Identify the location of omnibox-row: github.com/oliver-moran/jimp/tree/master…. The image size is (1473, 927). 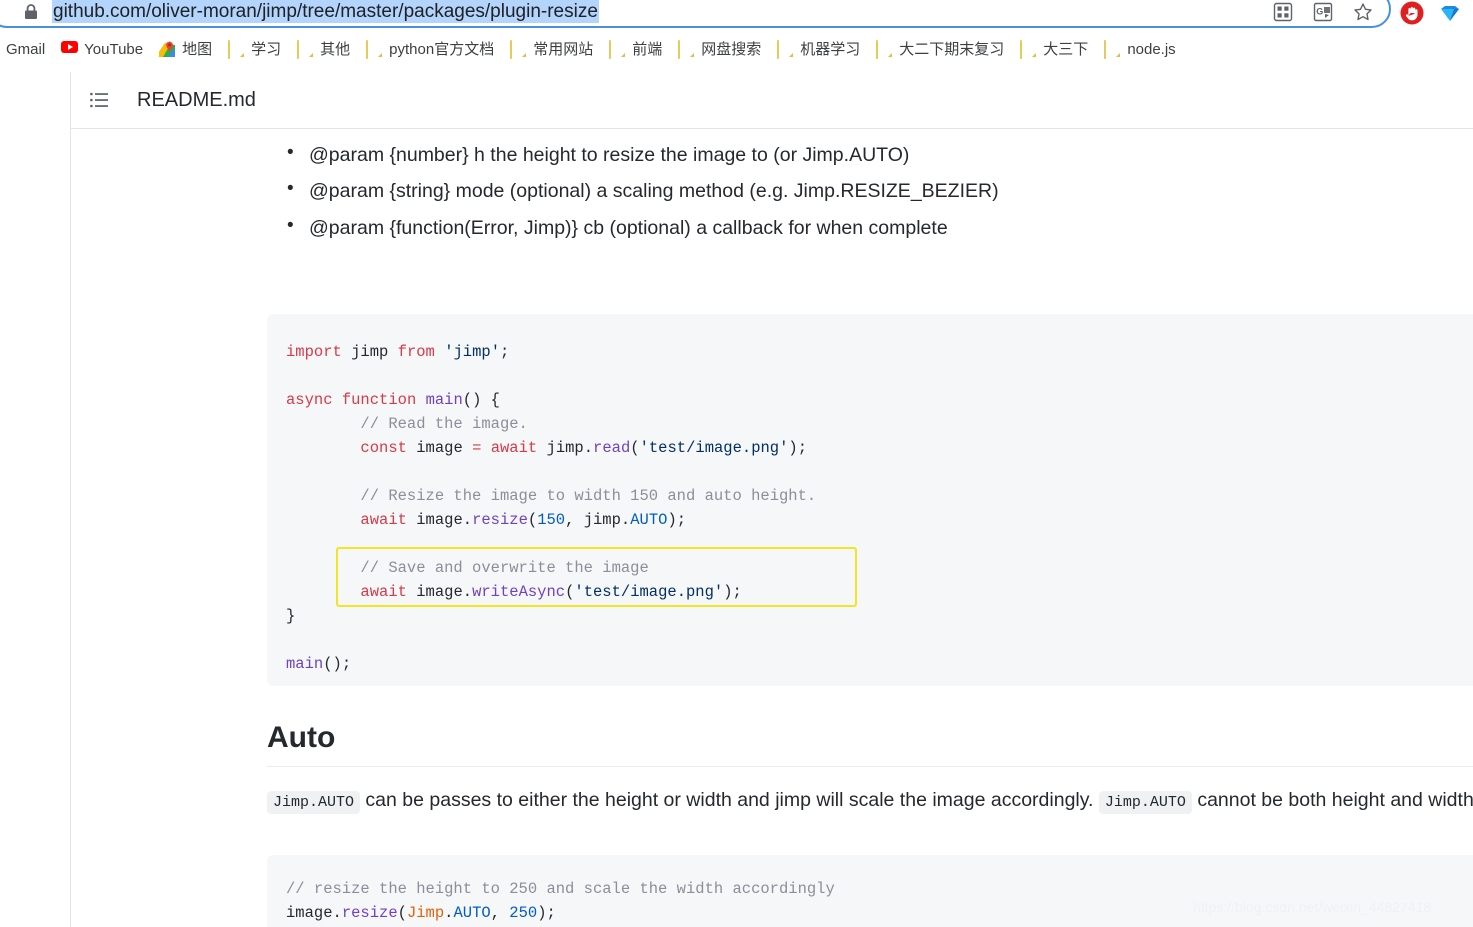
(736, 15).